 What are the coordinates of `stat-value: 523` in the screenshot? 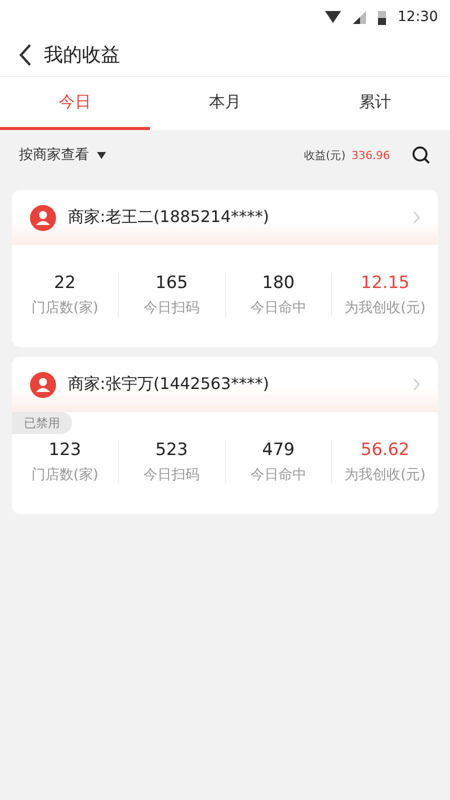 It's located at (171, 450).